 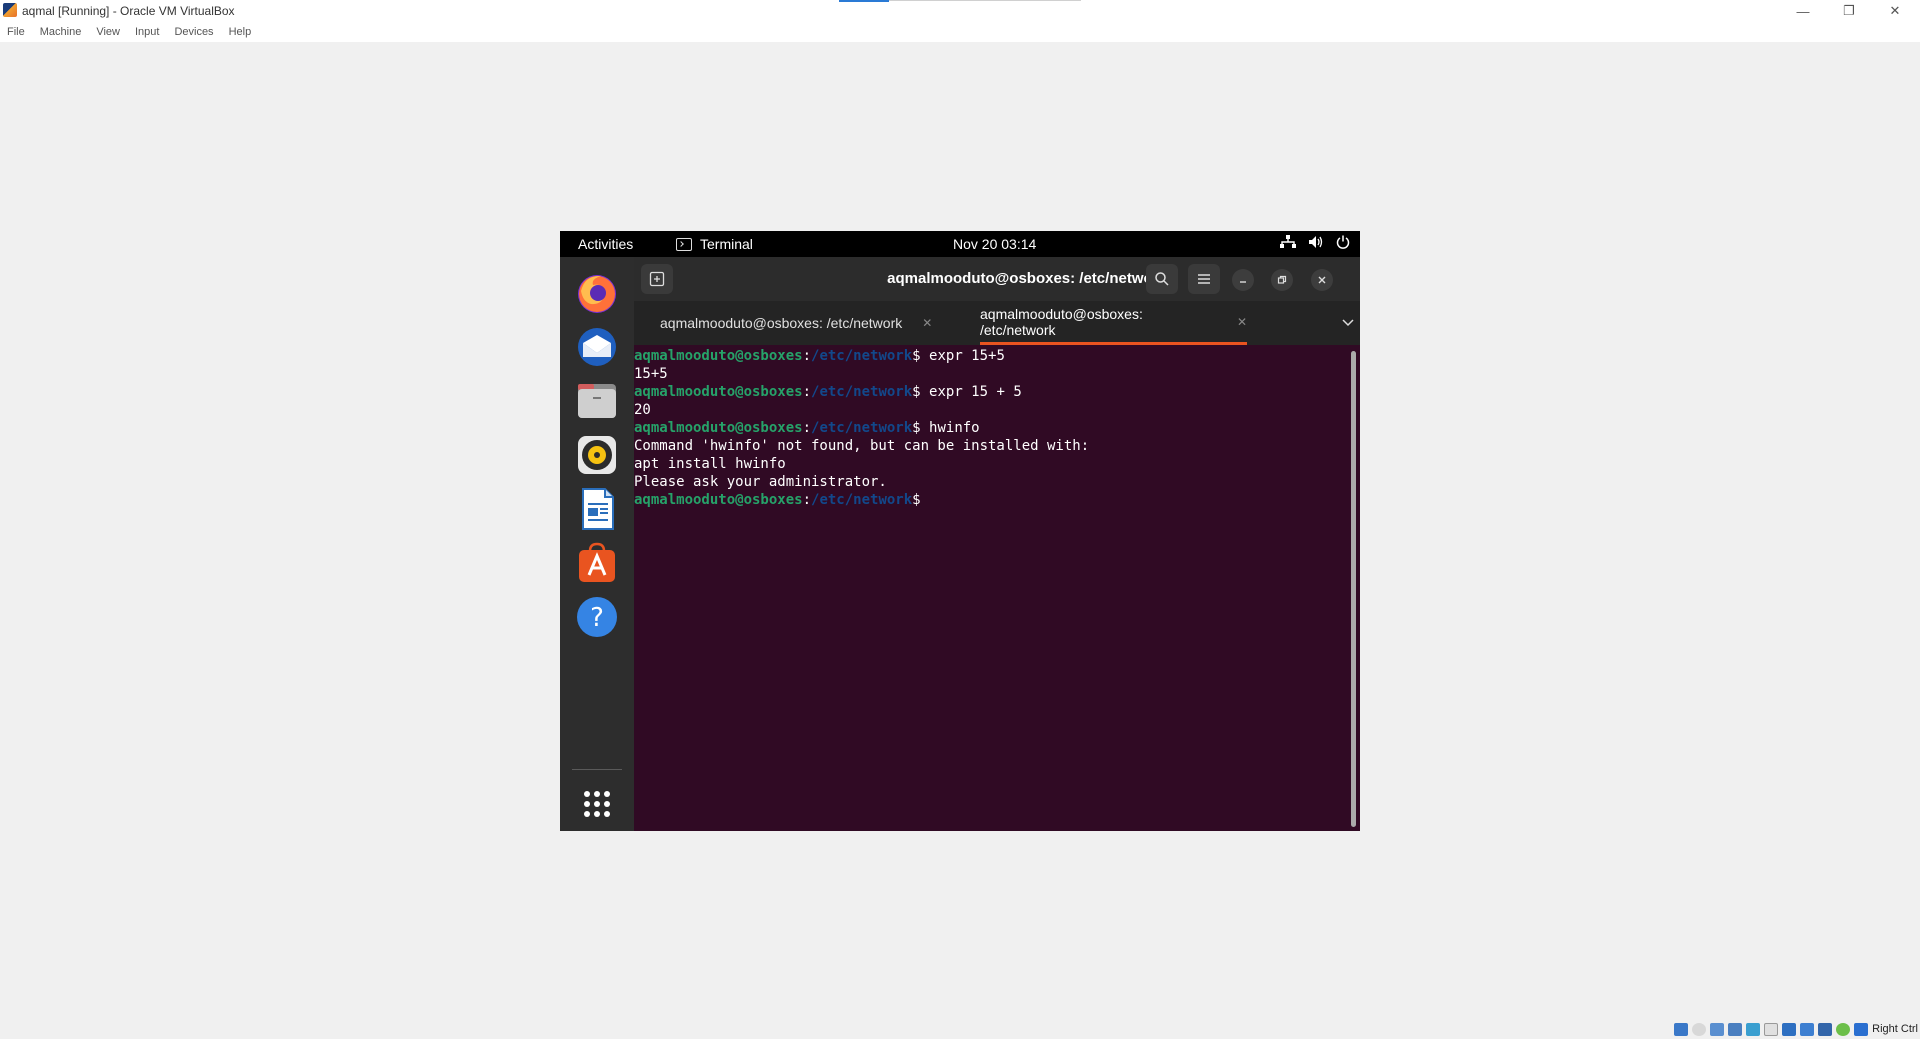 I want to click on video-capture-icon, so click(x=1807, y=1029).